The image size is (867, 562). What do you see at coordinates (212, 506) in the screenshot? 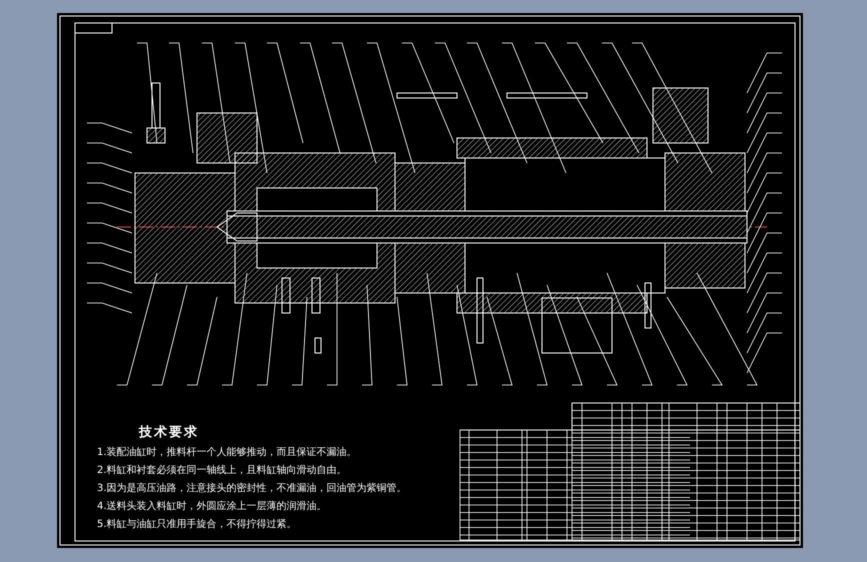
I see `requirement-text: 4.送料头装入料缸时，外圆应涂上一层薄的润滑油。` at bounding box center [212, 506].